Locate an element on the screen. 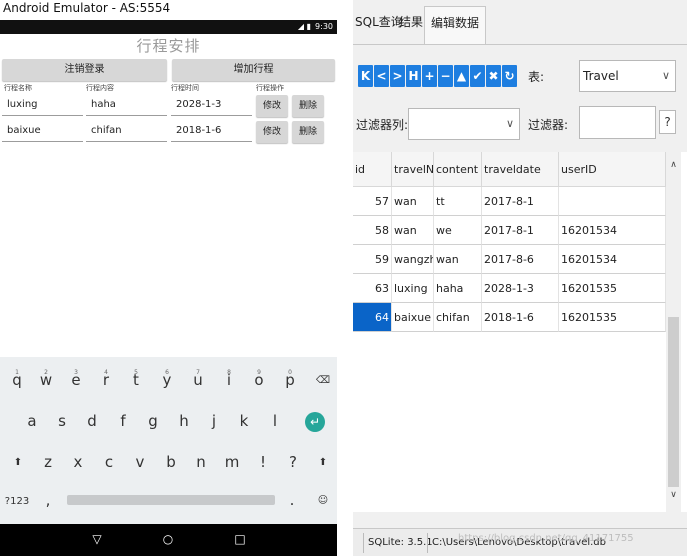  symbols-key: ?123 is located at coordinates (17, 502).